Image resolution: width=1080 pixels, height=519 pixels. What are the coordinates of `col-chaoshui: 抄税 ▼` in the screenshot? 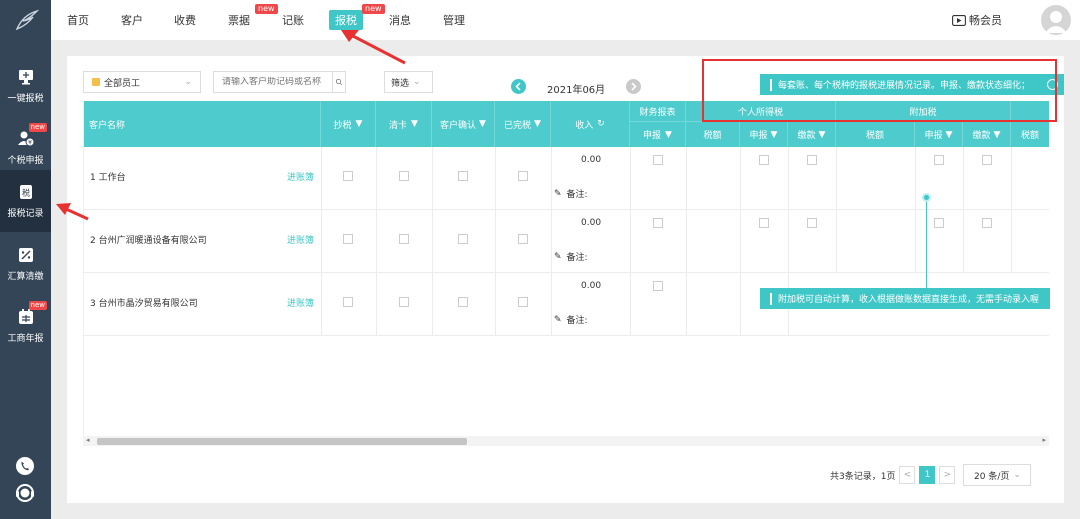 It's located at (348, 124).